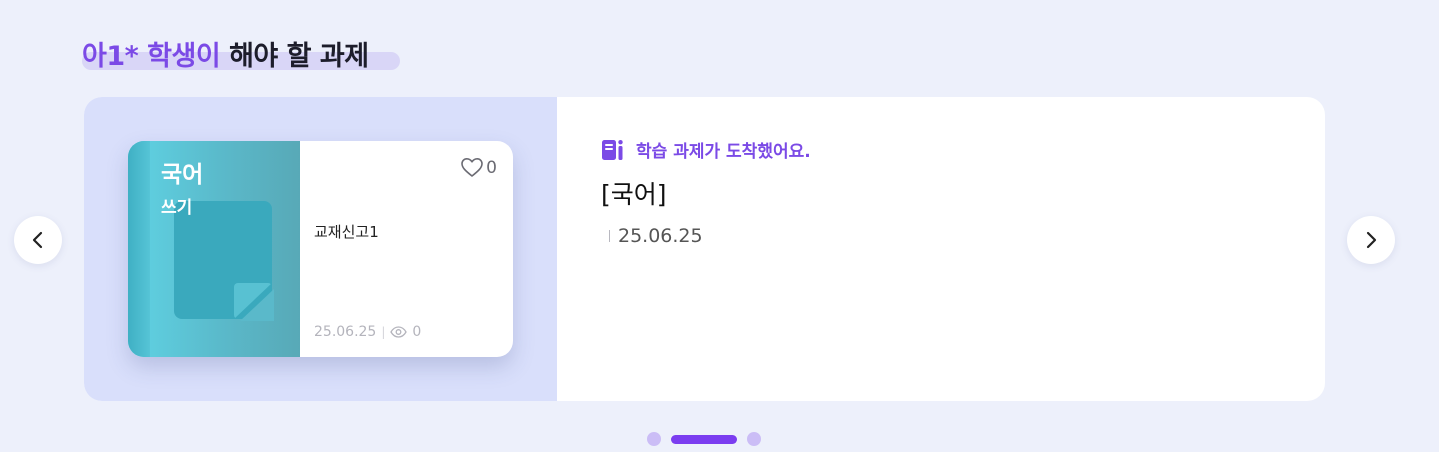  Describe the element at coordinates (660, 236) in the screenshot. I see `assignment-date: 25.06.25` at that location.